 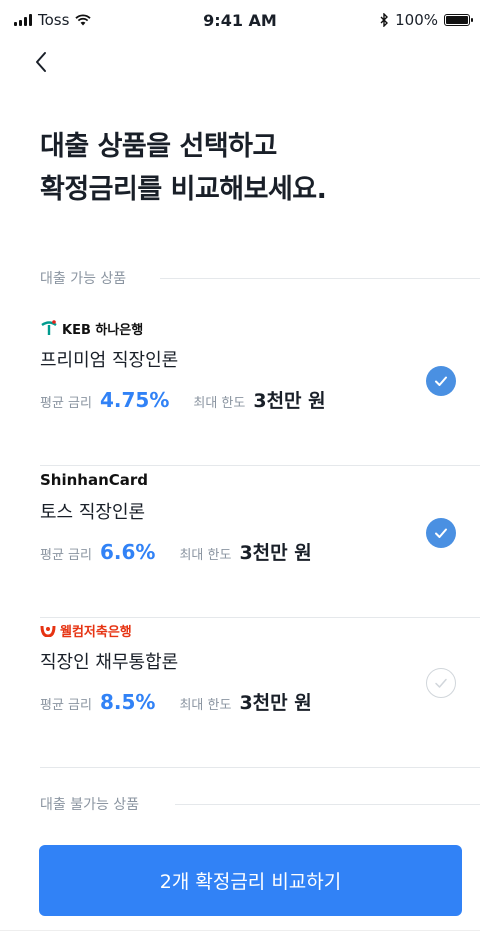 I want to click on back-chevron-icon, so click(x=42, y=62).